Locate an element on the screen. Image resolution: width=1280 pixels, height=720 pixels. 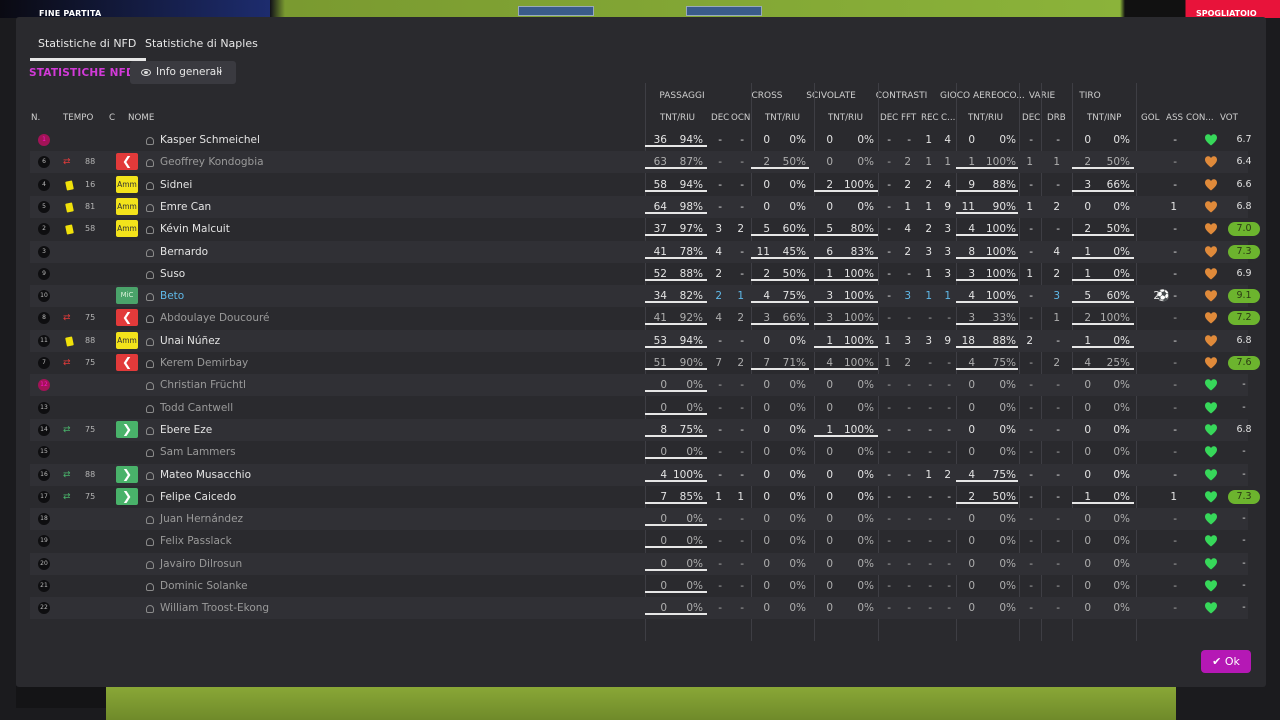
column-header-3: NOME is located at coordinates (141, 118).